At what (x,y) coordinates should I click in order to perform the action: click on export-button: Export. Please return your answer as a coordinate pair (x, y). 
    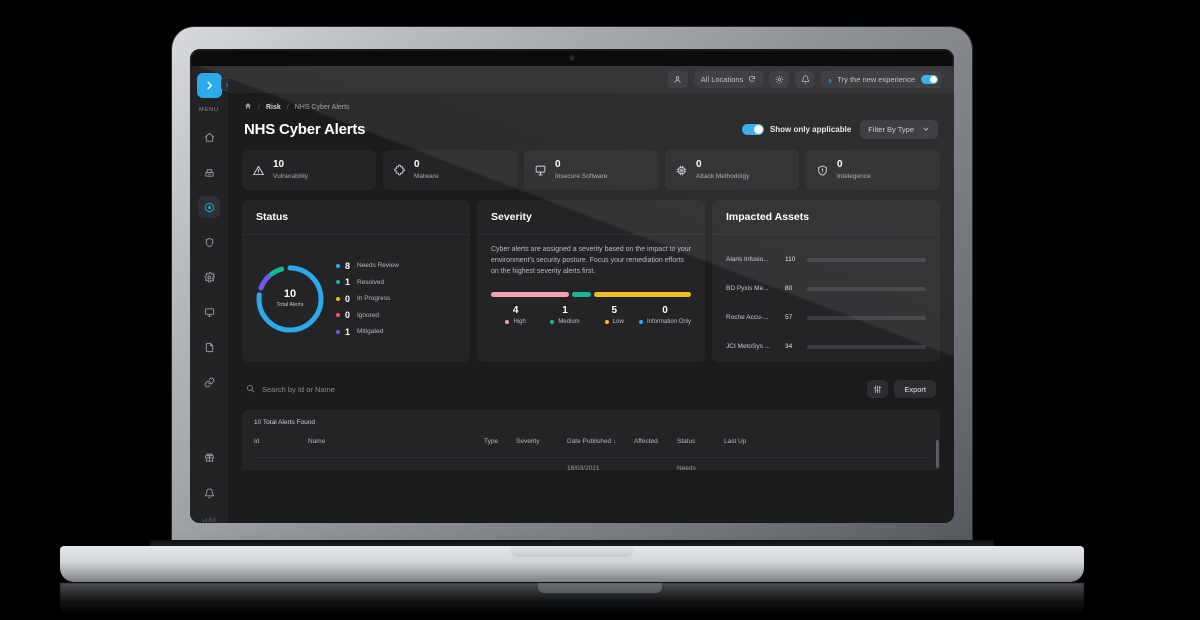
    Looking at the image, I should click on (915, 389).